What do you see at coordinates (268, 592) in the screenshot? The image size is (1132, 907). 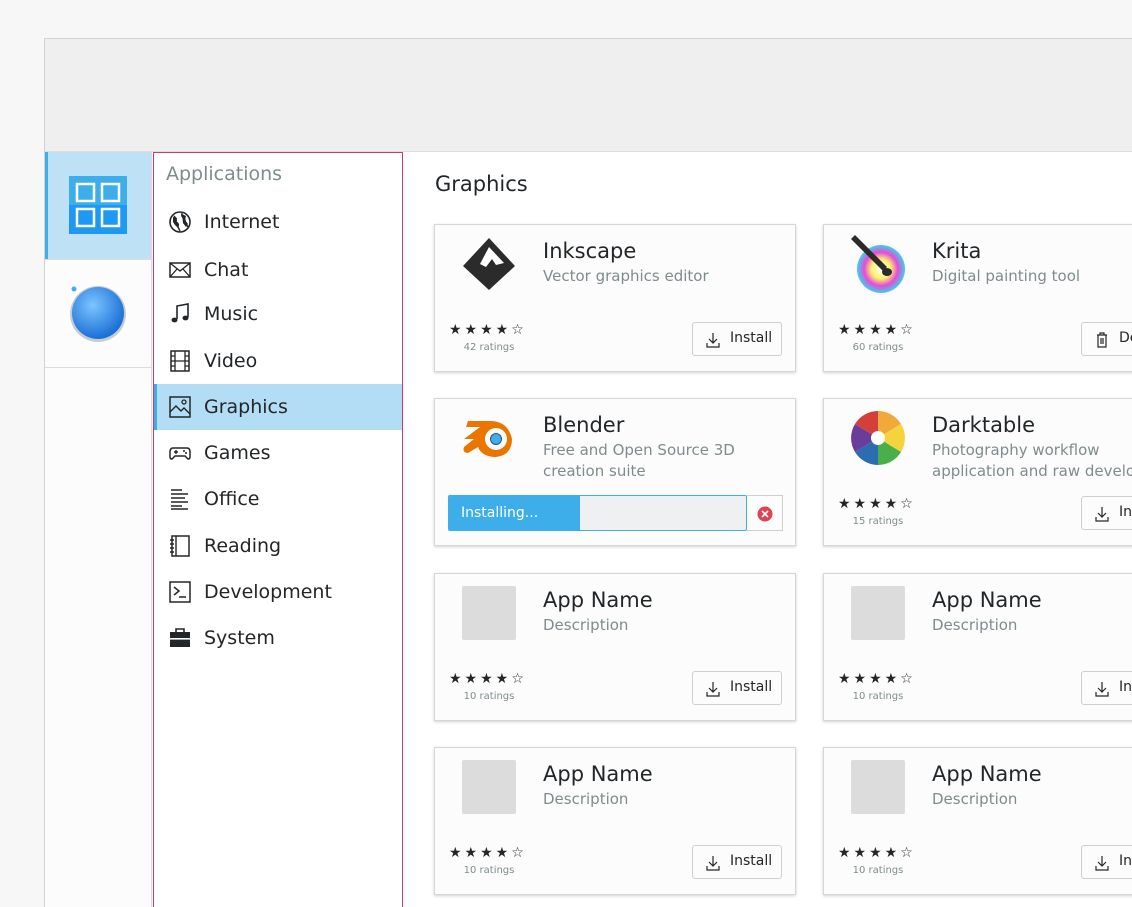 I see `category-label: Development` at bounding box center [268, 592].